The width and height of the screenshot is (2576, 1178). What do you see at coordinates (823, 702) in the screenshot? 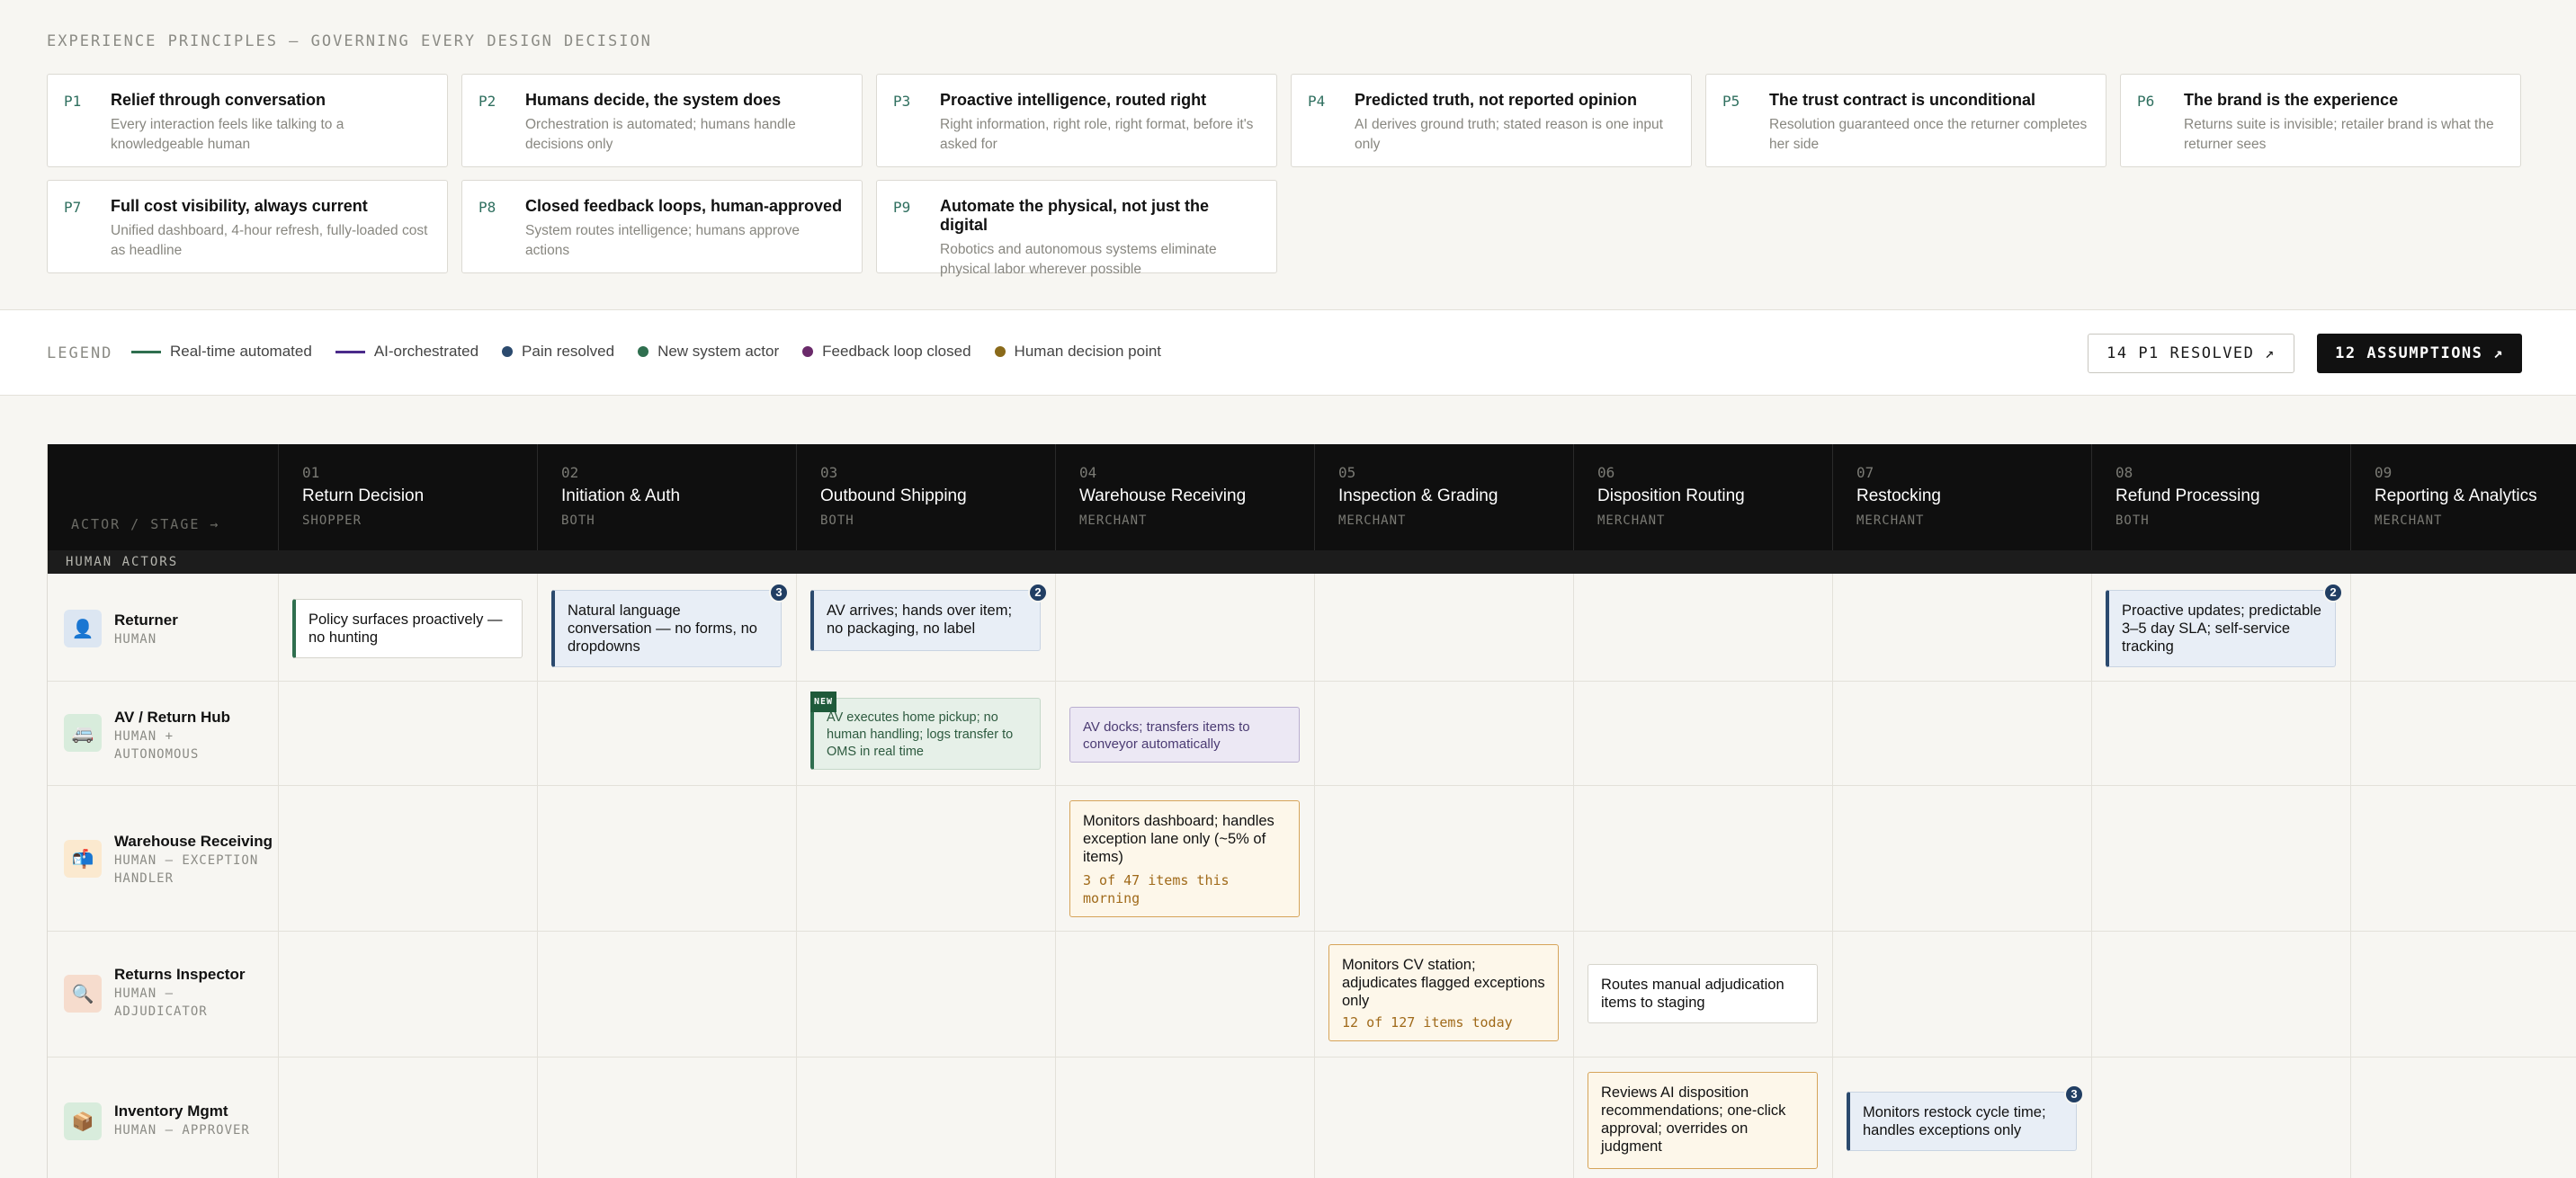
I see `new-system-actor-tag: NEW` at bounding box center [823, 702].